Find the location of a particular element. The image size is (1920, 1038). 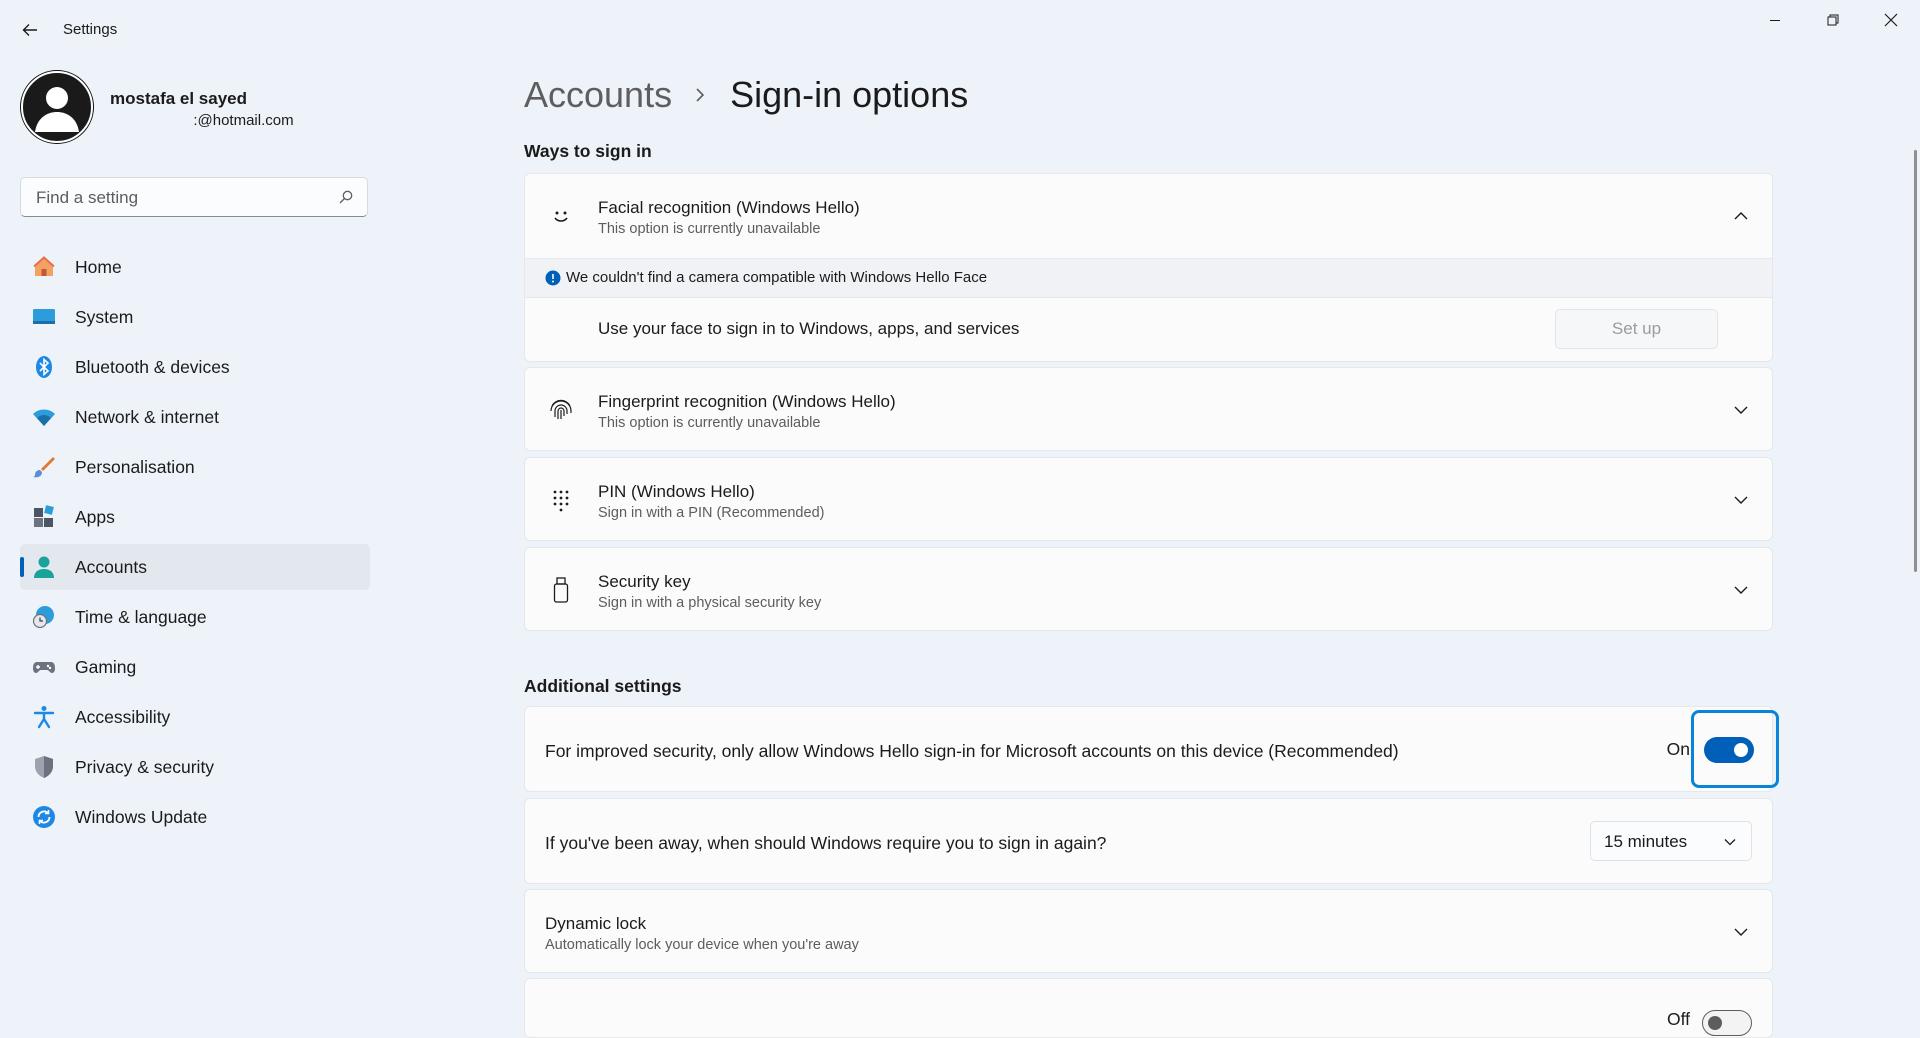

user-email: :@hotmail.com is located at coordinates (202, 120).